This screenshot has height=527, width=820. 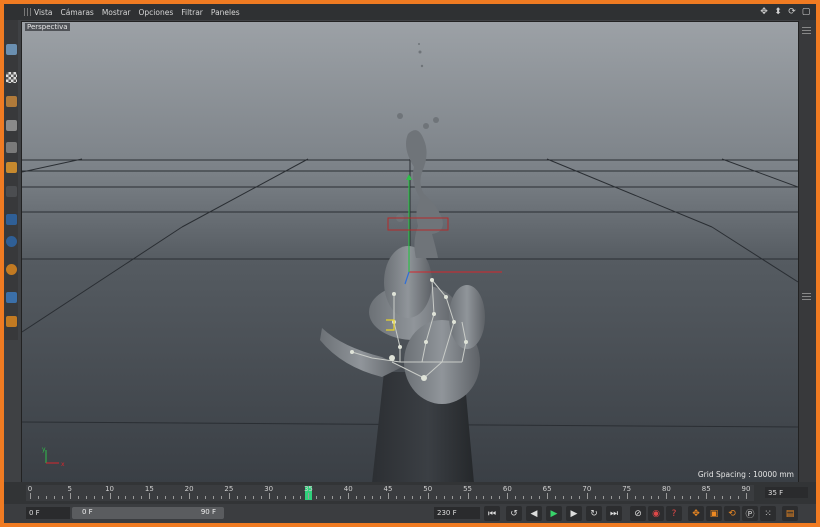 What do you see at coordinates (43, 12) in the screenshot?
I see `menu-vista: Vista` at bounding box center [43, 12].